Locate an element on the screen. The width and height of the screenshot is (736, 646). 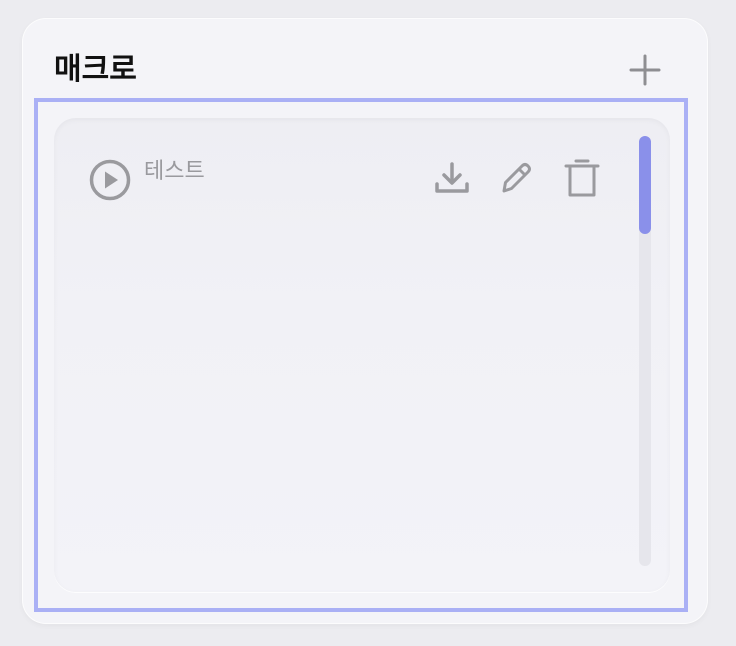
edit-button is located at coordinates (516, 178).